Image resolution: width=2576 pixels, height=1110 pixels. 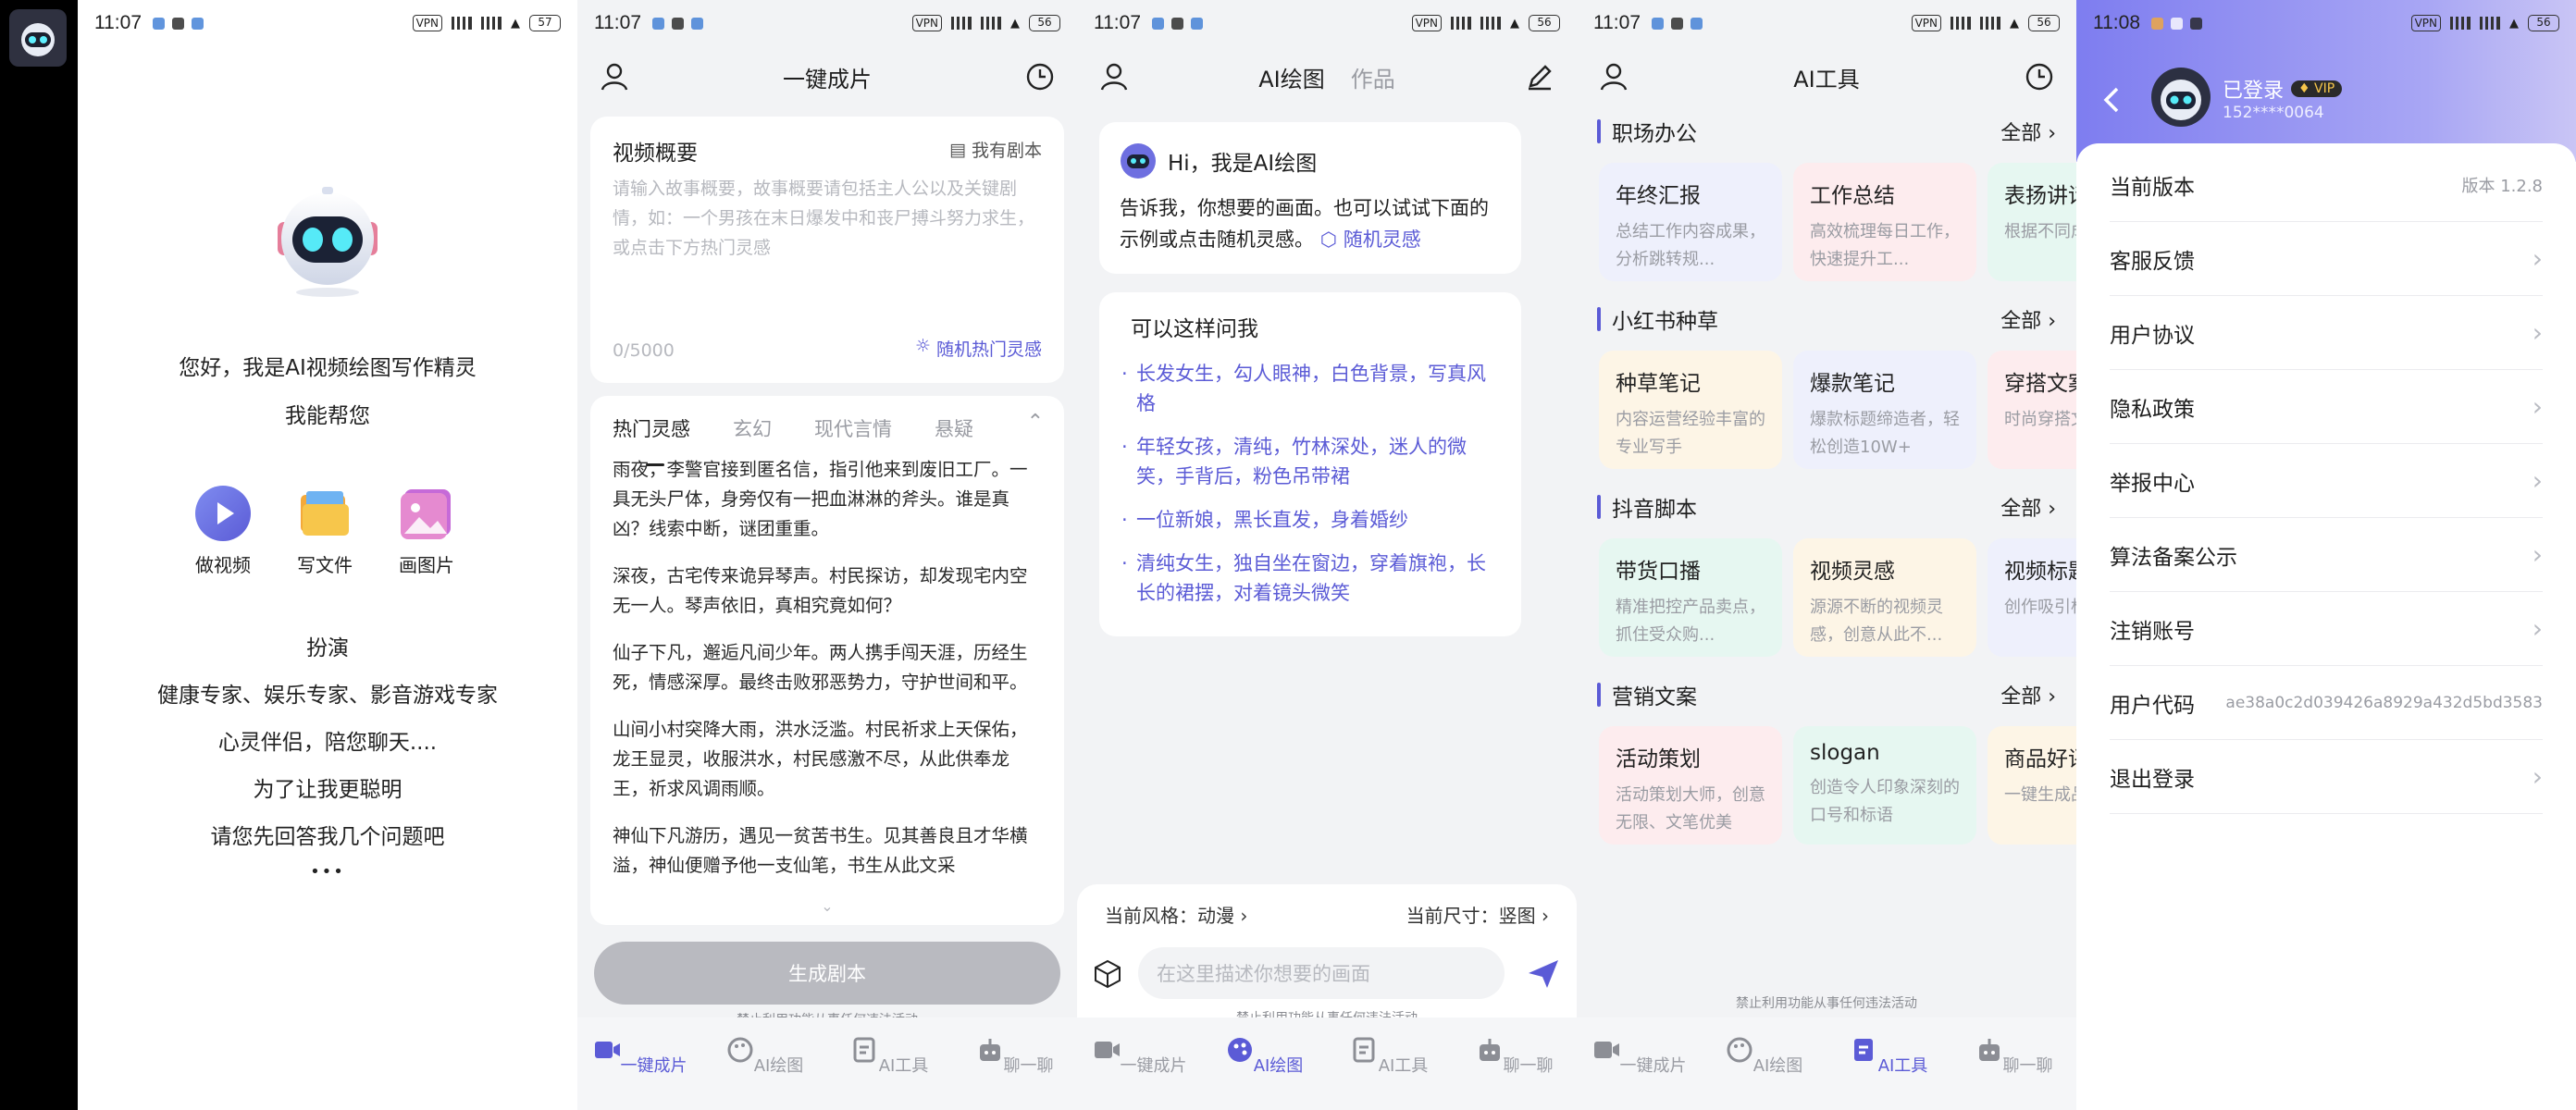 I want to click on size-selector: 当前尺寸：竖图 ›, so click(x=1478, y=915).